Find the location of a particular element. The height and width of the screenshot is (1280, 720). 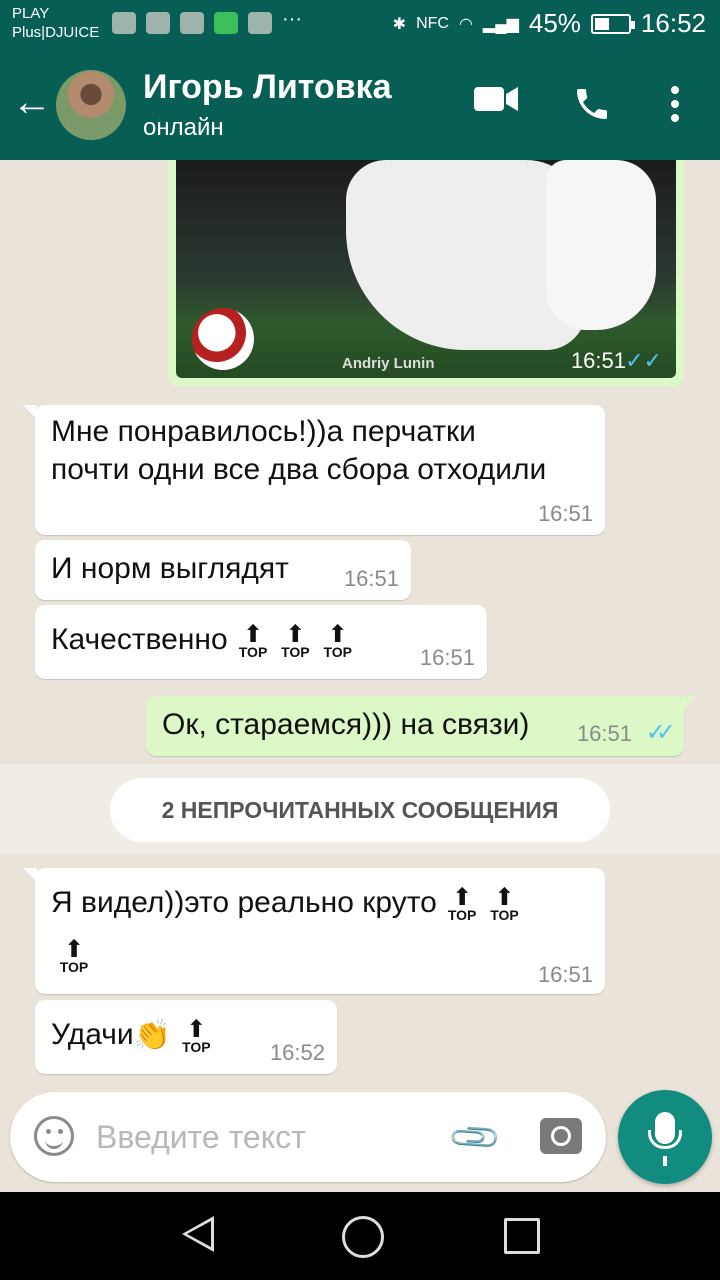

message-text: И норм выглядят is located at coordinates (170, 568).